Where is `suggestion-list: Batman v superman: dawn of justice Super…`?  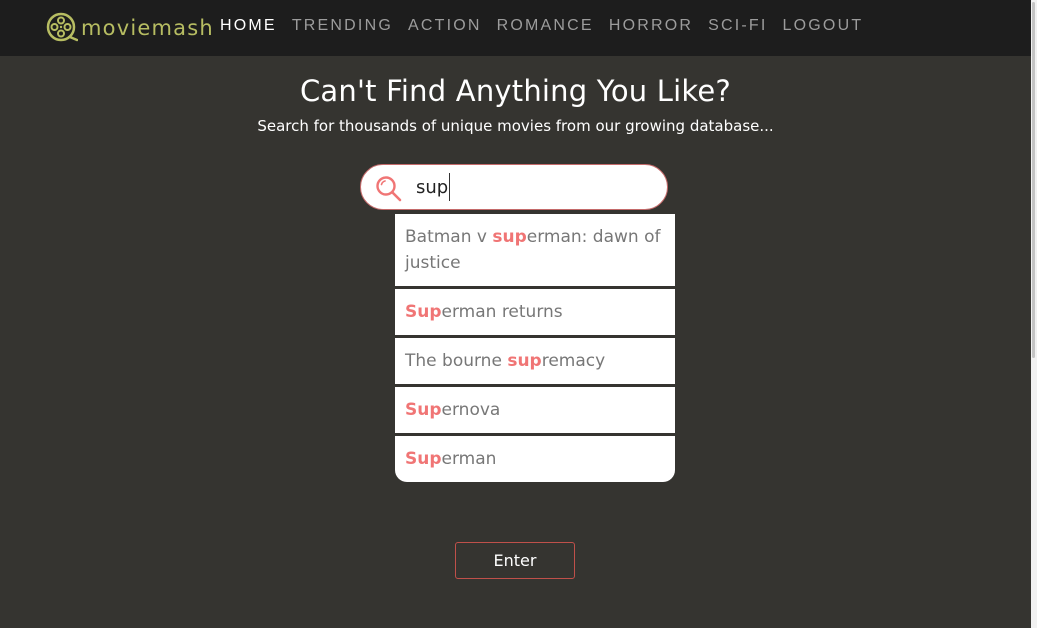 suggestion-list: Batman v superman: dawn of justice Super… is located at coordinates (535, 348).